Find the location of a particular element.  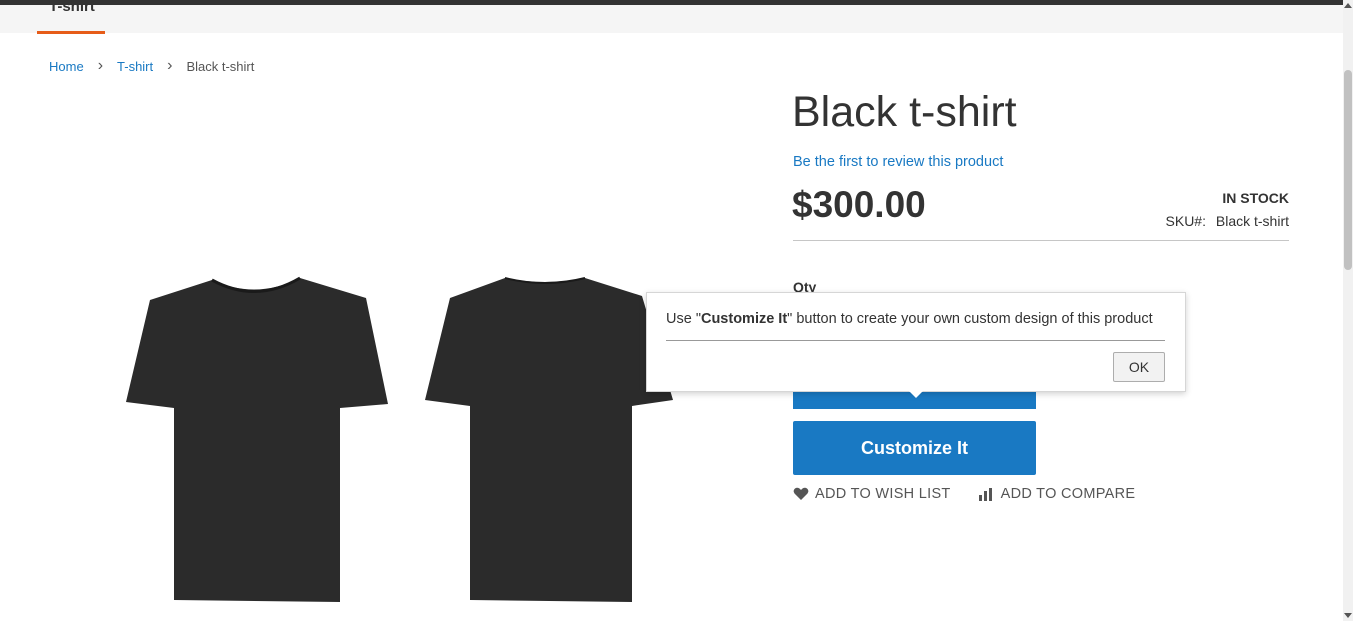

breadcrumb: Home › T-shirt › Black t-shirt is located at coordinates (151, 66).